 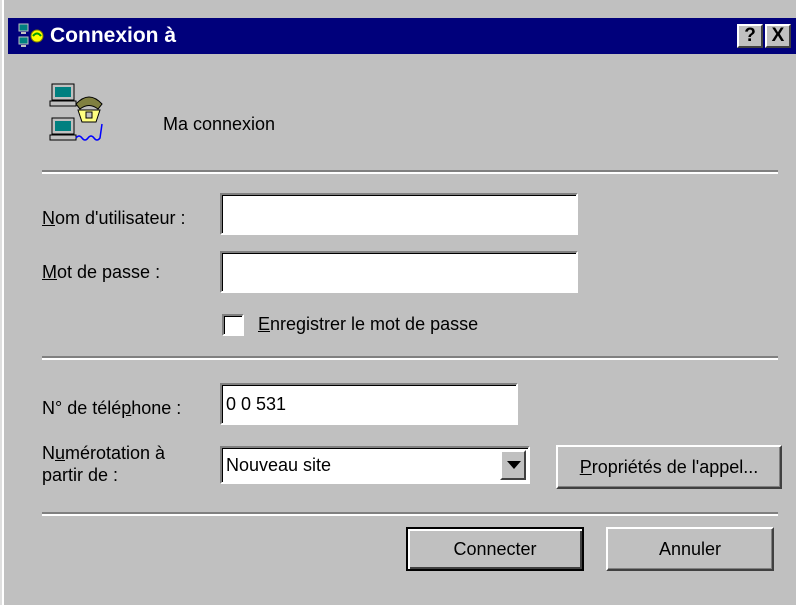 What do you see at coordinates (219, 124) in the screenshot?
I see `connection-name: Ma connexion` at bounding box center [219, 124].